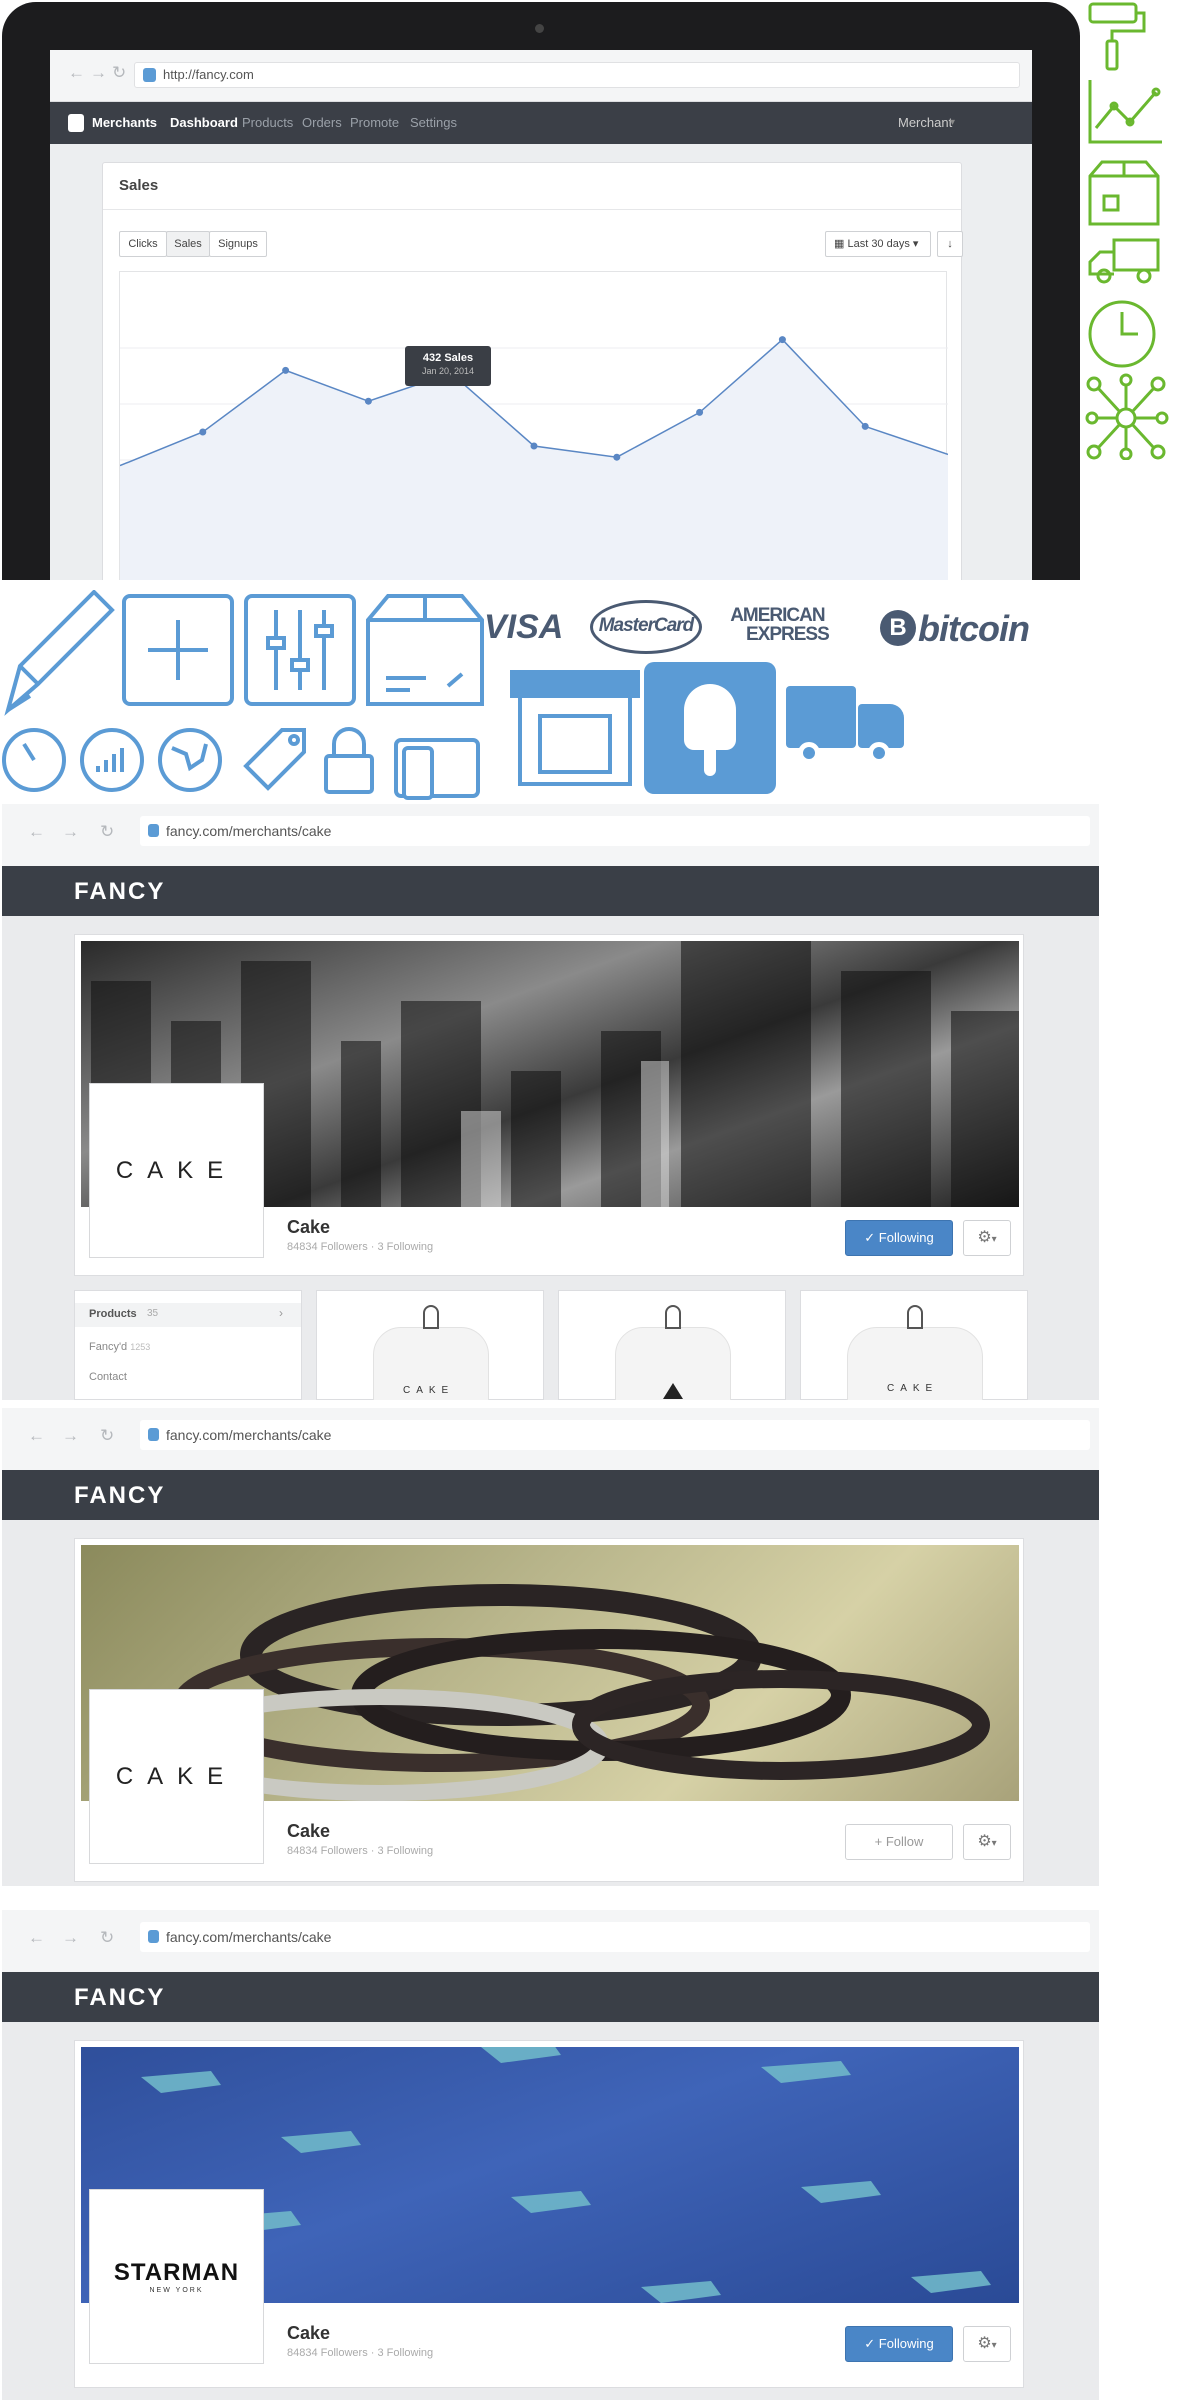 The height and width of the screenshot is (2400, 1200). I want to click on webcam, so click(539, 28).